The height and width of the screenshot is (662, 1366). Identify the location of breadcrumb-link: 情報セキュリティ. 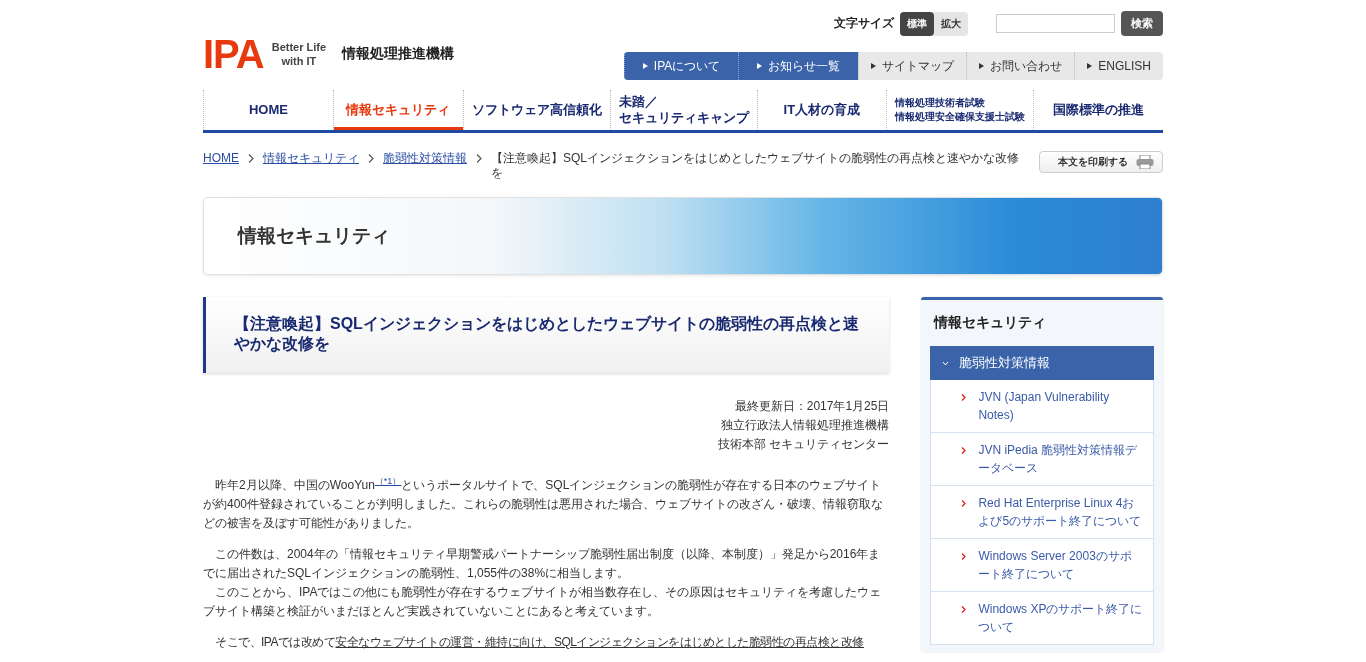
(311, 158).